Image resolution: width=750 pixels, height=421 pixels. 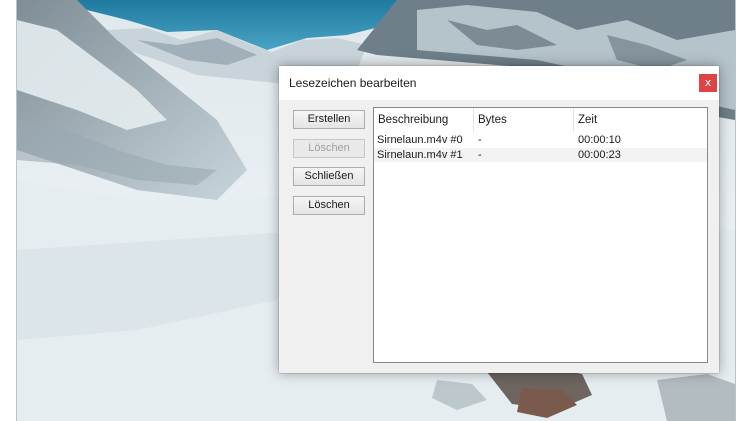 What do you see at coordinates (329, 176) in the screenshot?
I see `close-button: Schließen` at bounding box center [329, 176].